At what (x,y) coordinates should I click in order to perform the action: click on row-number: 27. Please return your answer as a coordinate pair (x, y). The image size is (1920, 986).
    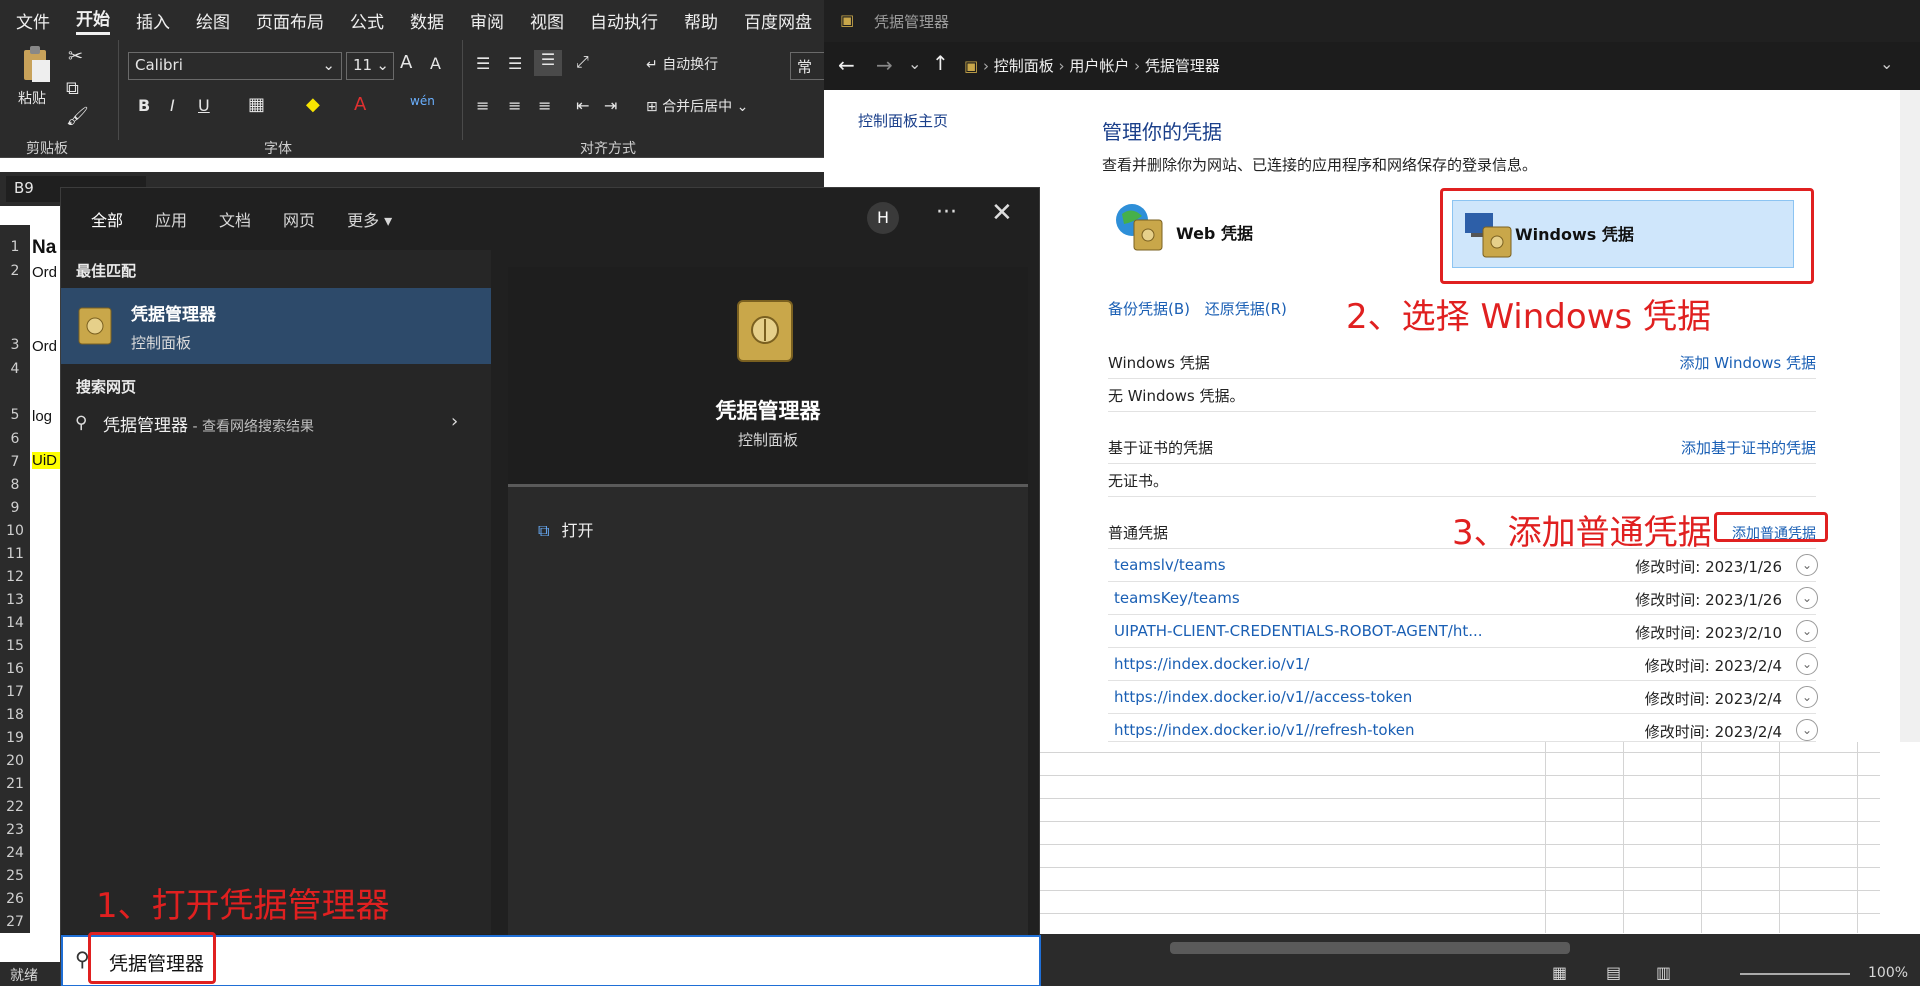
    Looking at the image, I should click on (15, 922).